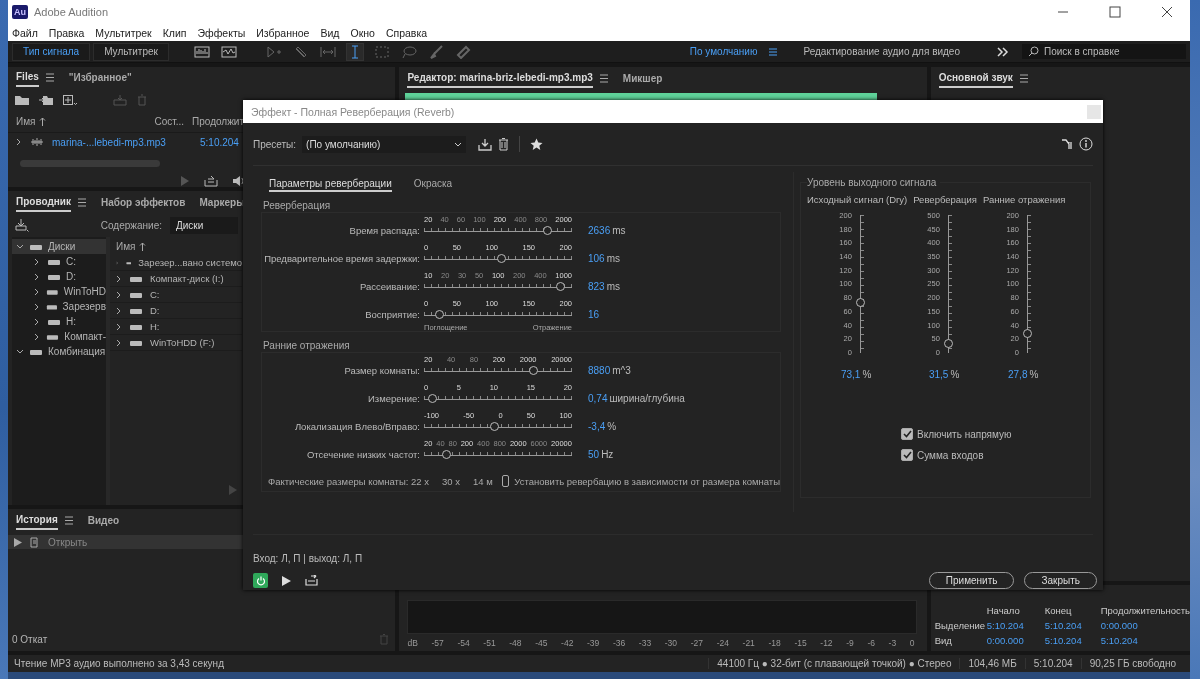  I want to click on menu-item: Файл, so click(25, 32).